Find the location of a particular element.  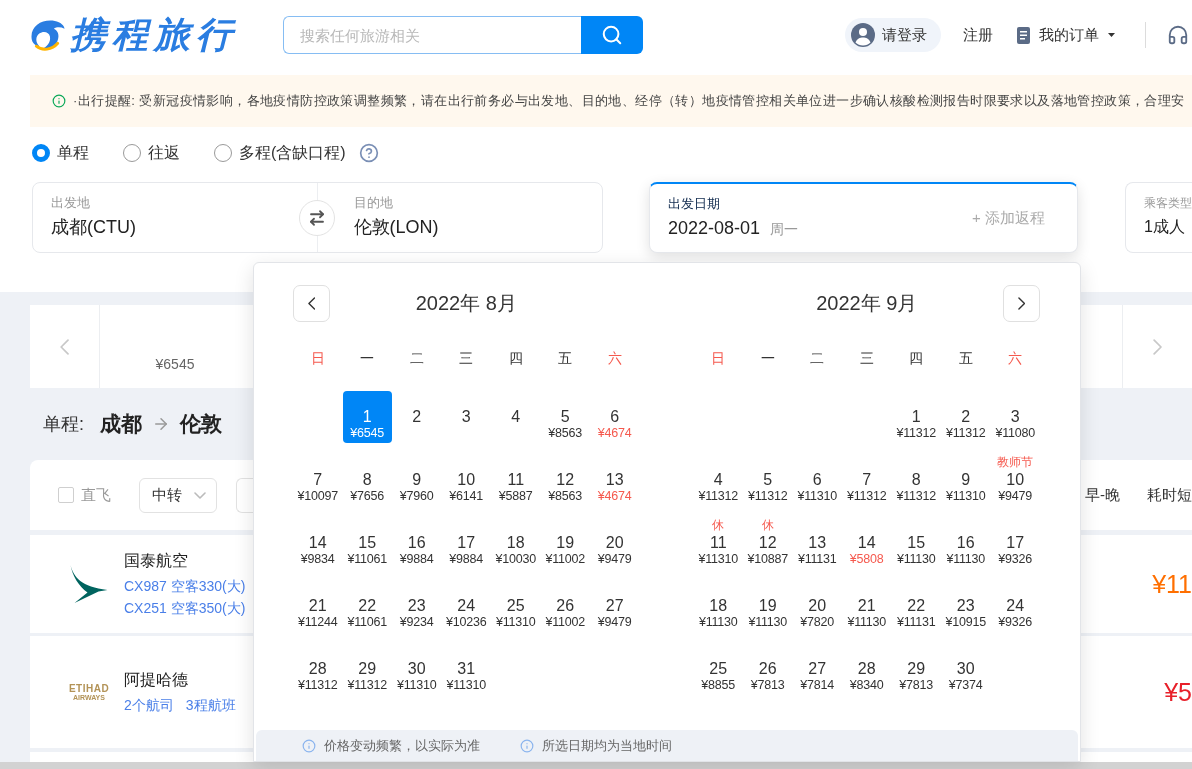

date-cell: 休 11 ¥11310 is located at coordinates (718, 543).